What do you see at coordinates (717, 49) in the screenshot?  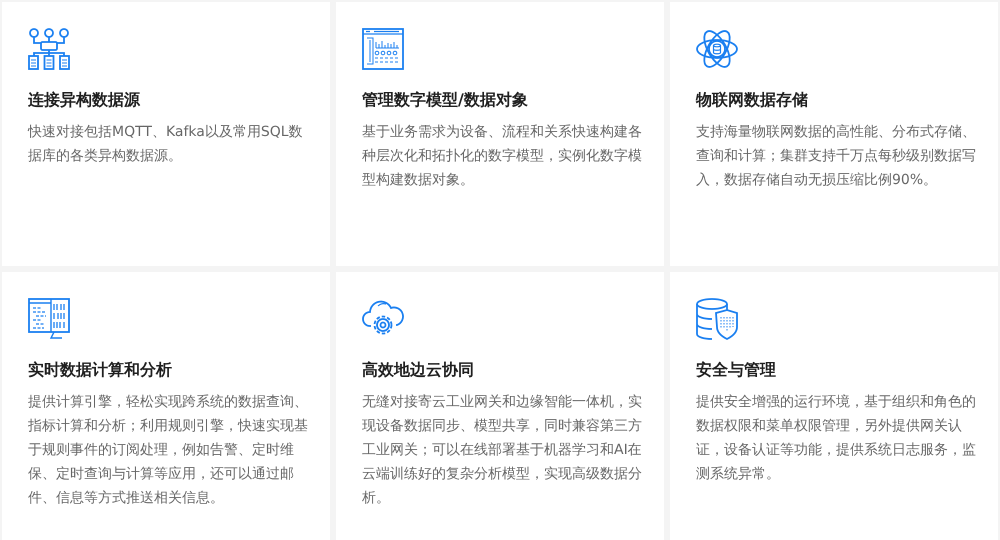 I see `atom-database-icon` at bounding box center [717, 49].